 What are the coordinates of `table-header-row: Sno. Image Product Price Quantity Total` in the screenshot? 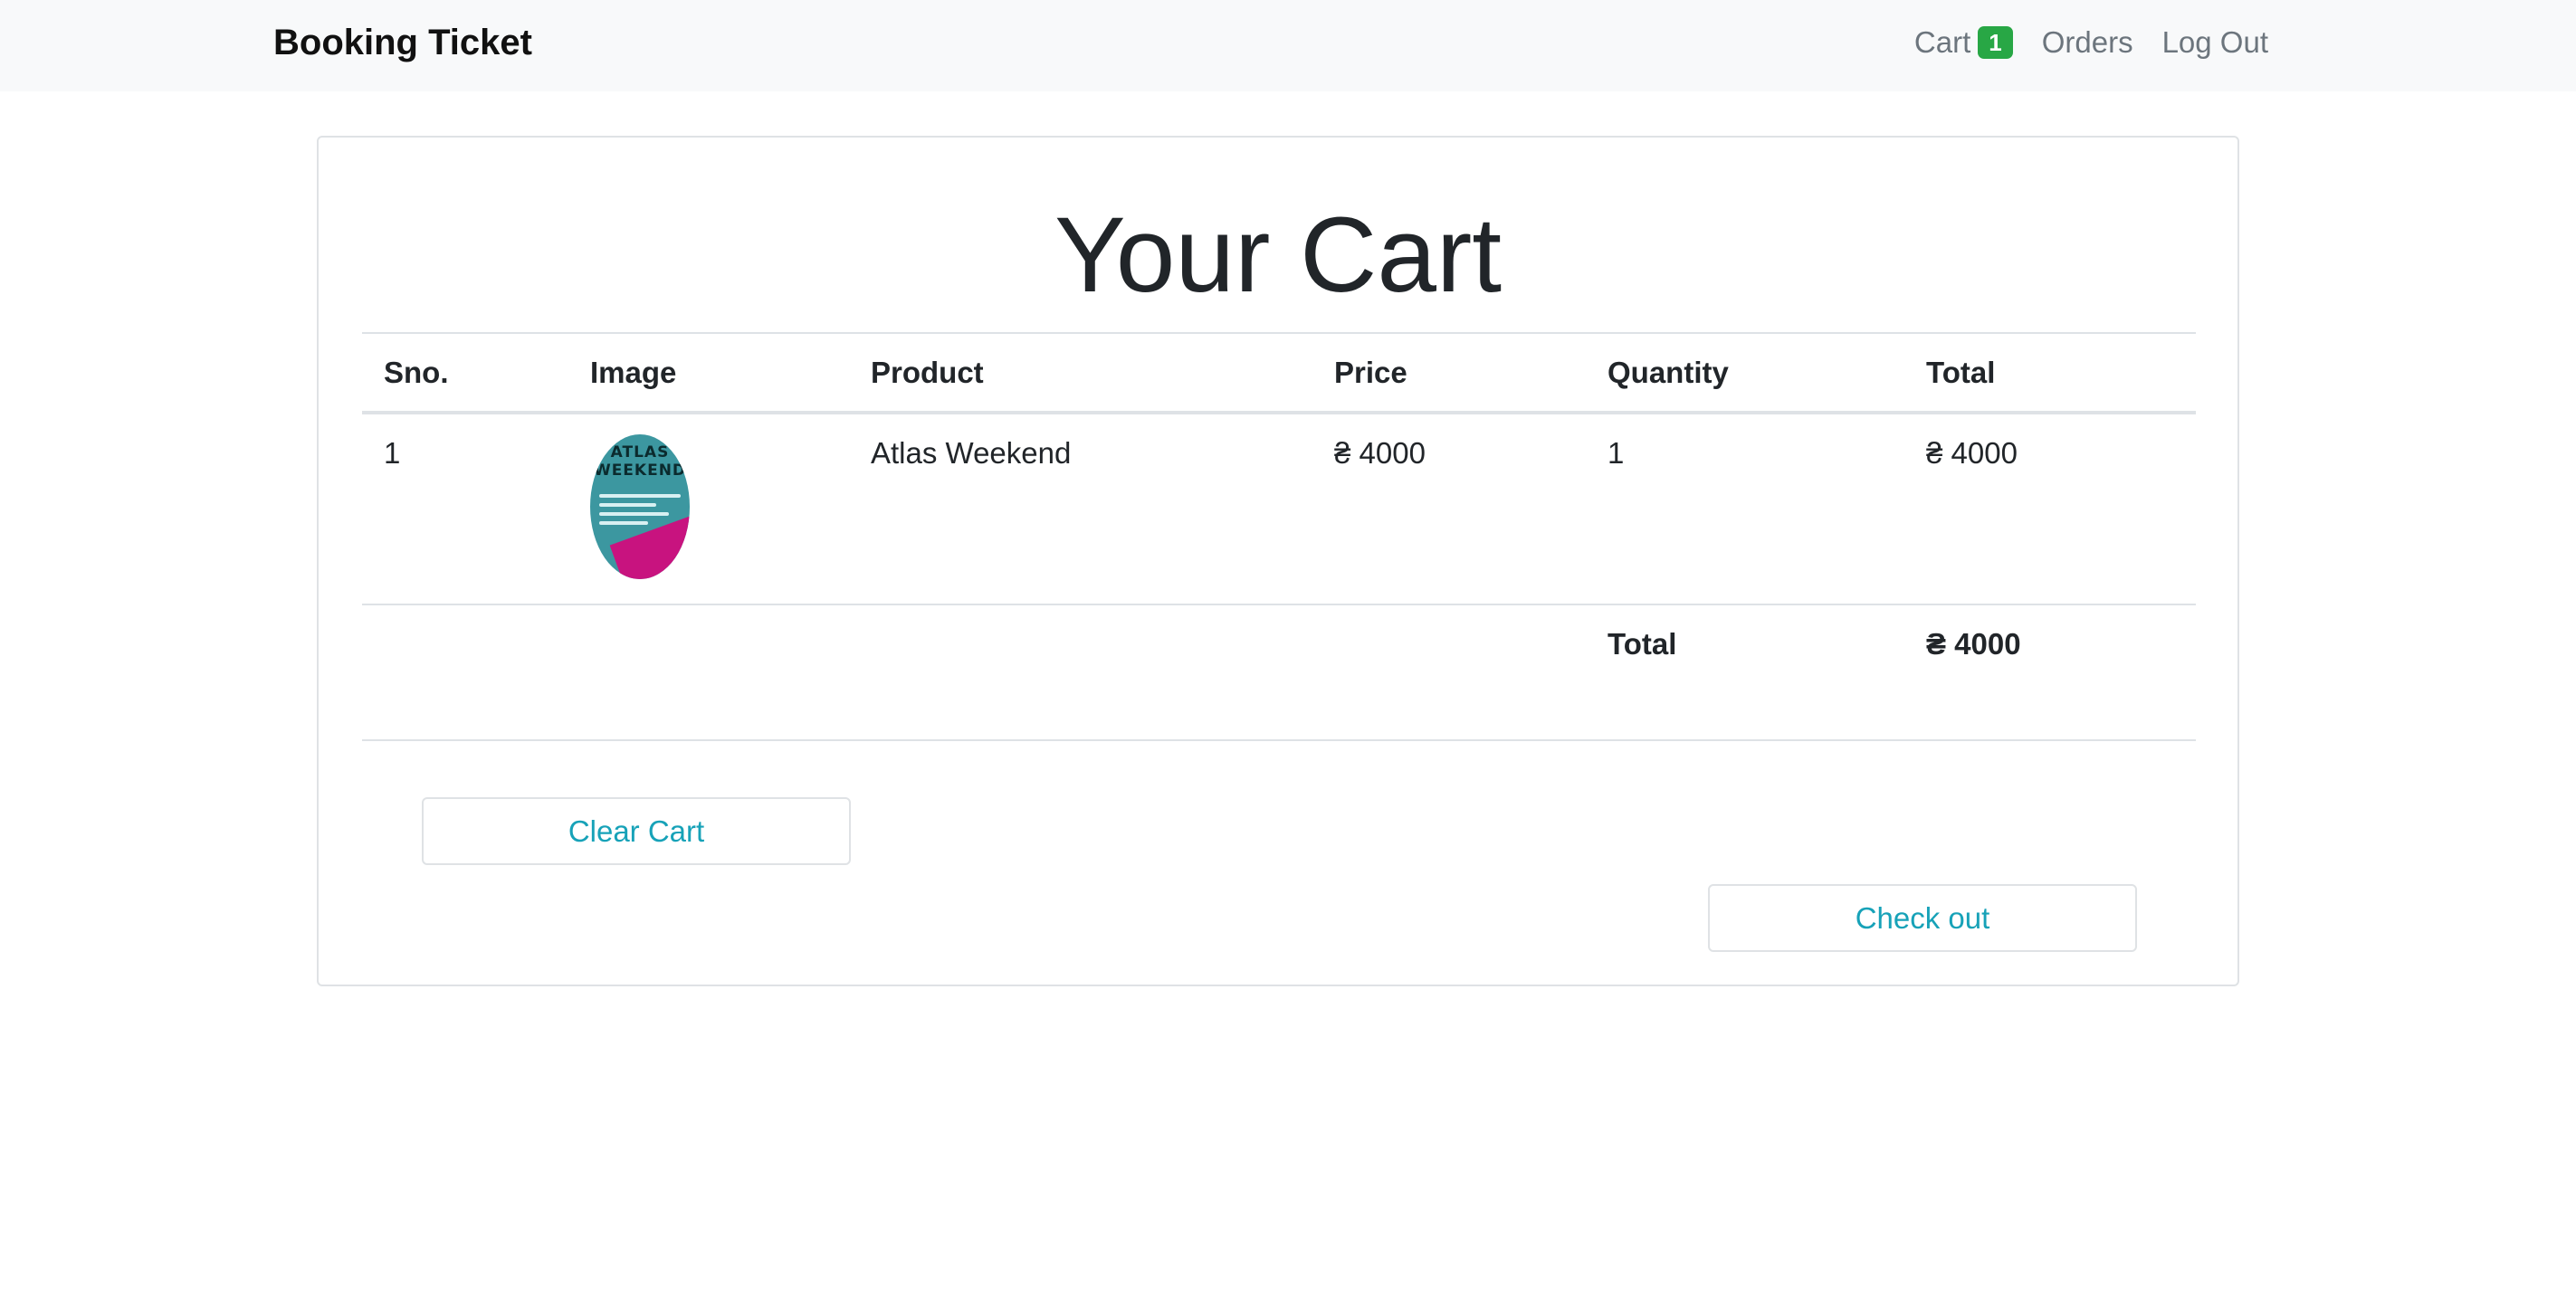 It's located at (1279, 373).